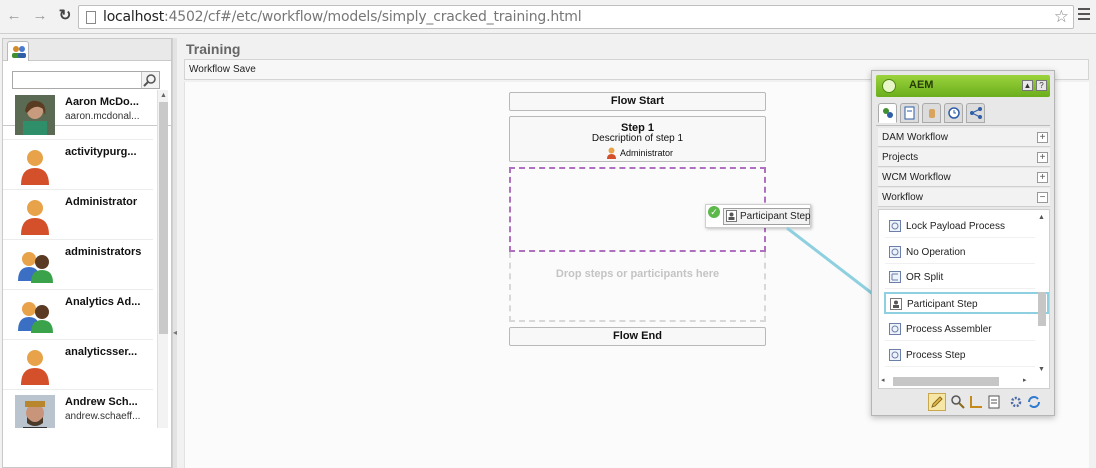 The height and width of the screenshot is (468, 1096). What do you see at coordinates (14, 16) in the screenshot?
I see `back-arrow-icon: ←` at bounding box center [14, 16].